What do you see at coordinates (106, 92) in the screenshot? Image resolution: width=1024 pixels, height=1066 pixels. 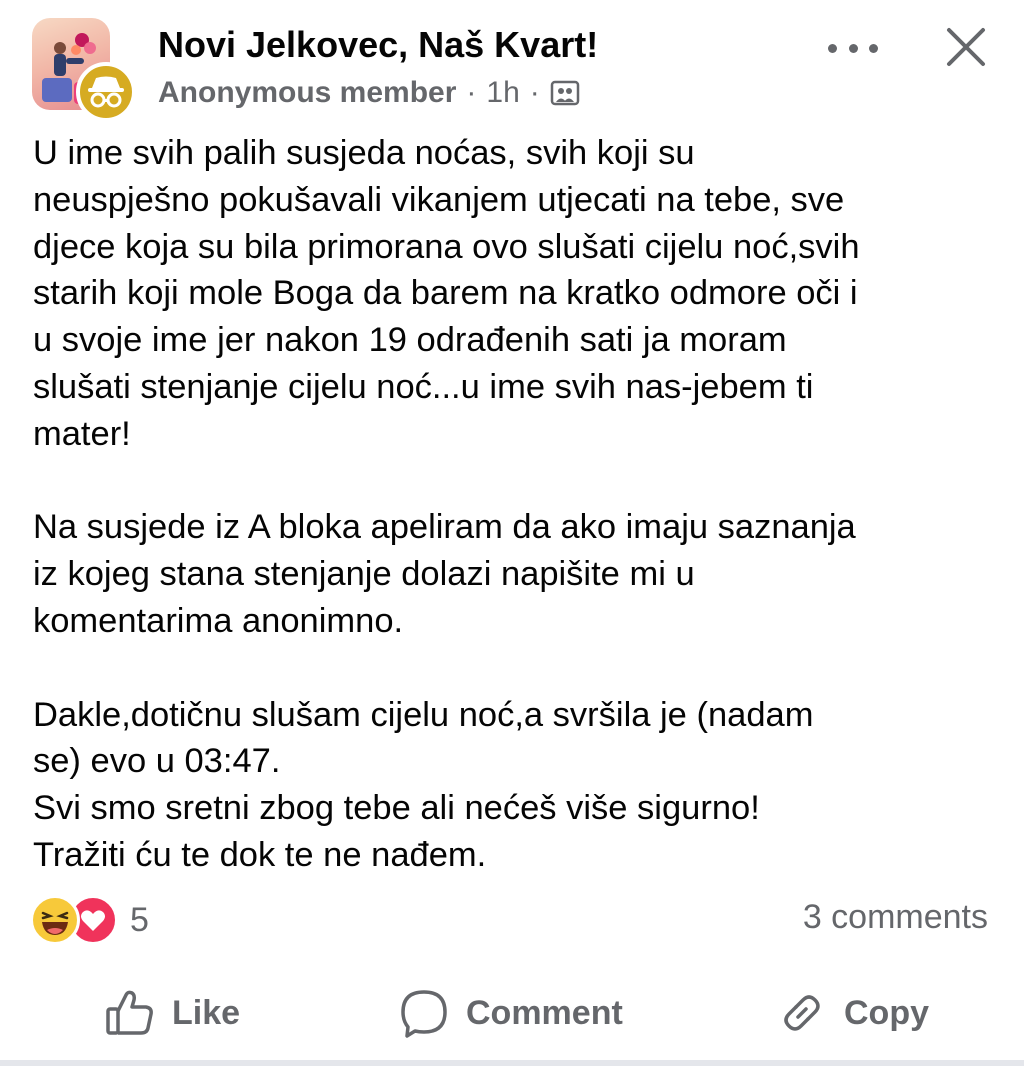 I see `anonymous-member-icon` at bounding box center [106, 92].